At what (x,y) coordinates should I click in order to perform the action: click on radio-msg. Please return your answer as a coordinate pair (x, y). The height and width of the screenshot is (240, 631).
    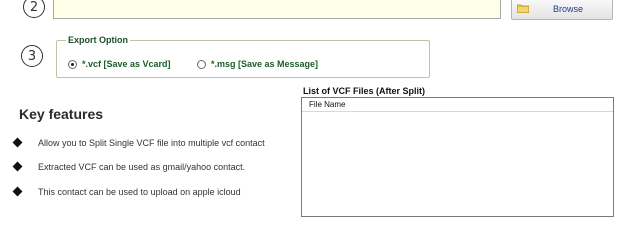
    Looking at the image, I should click on (201, 64).